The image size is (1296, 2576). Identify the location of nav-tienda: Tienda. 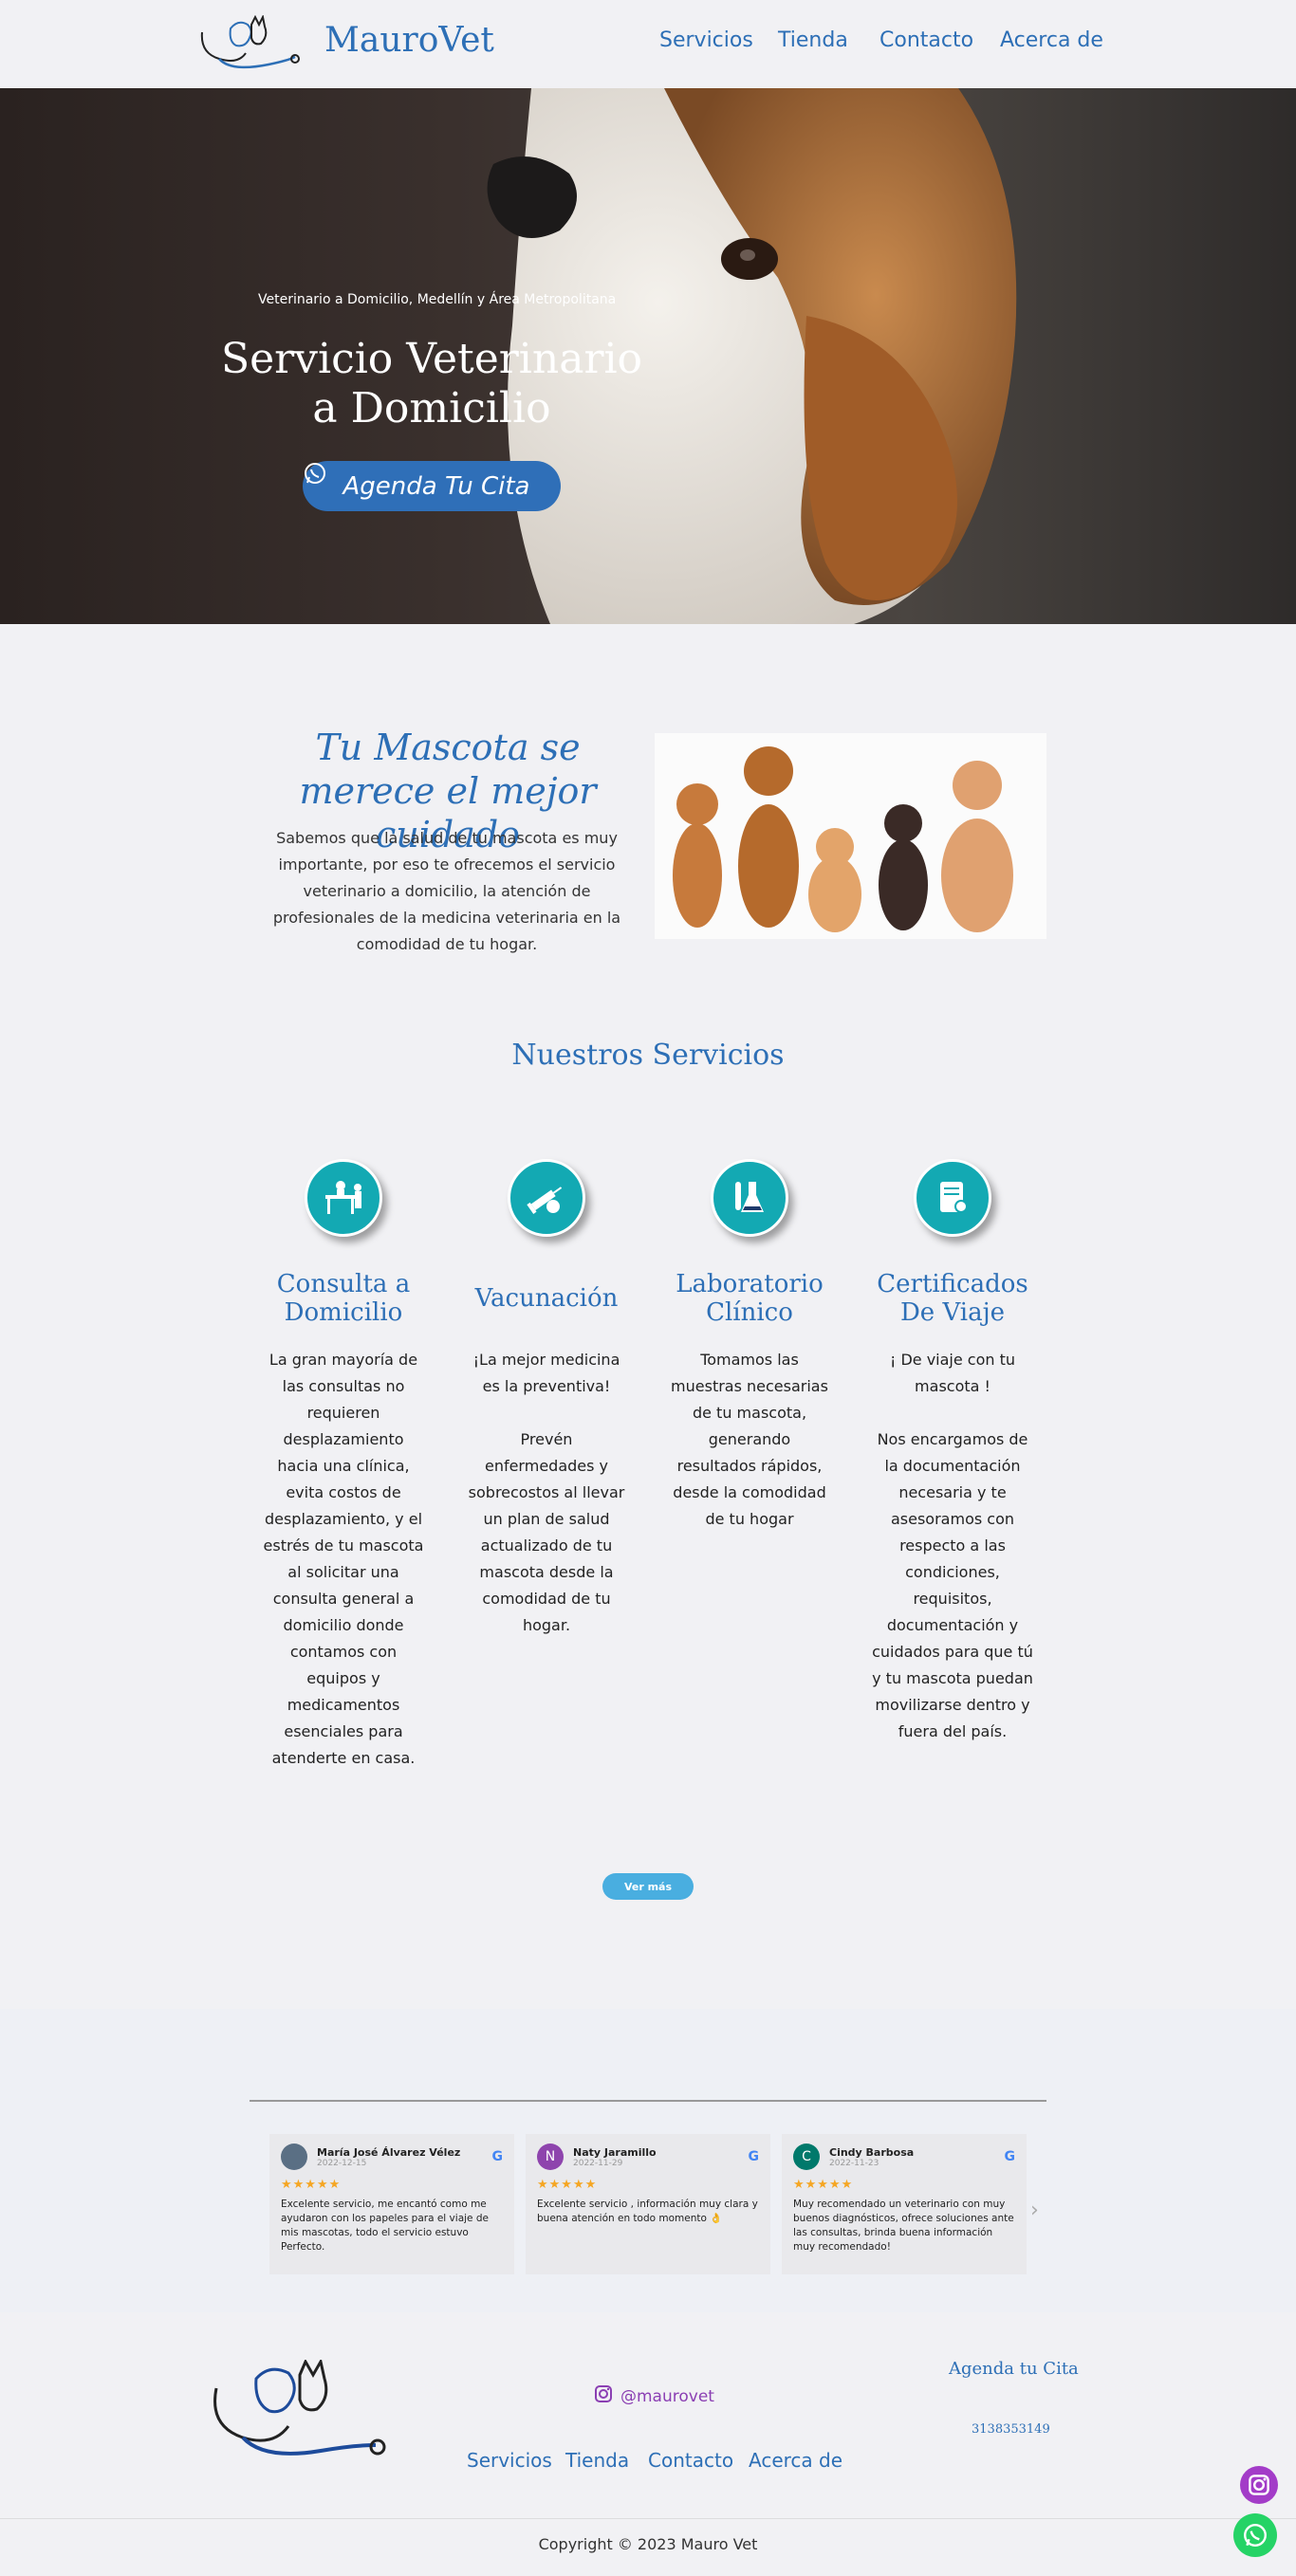
(813, 40).